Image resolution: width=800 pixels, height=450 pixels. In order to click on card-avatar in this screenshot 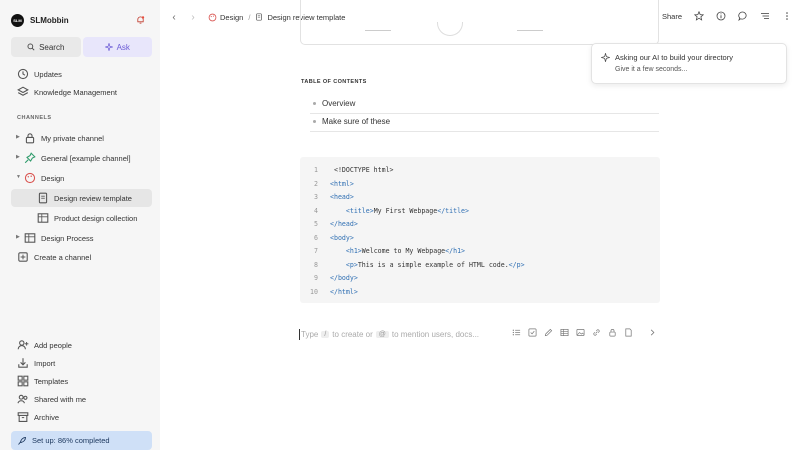, I will do `click(450, 29)`.